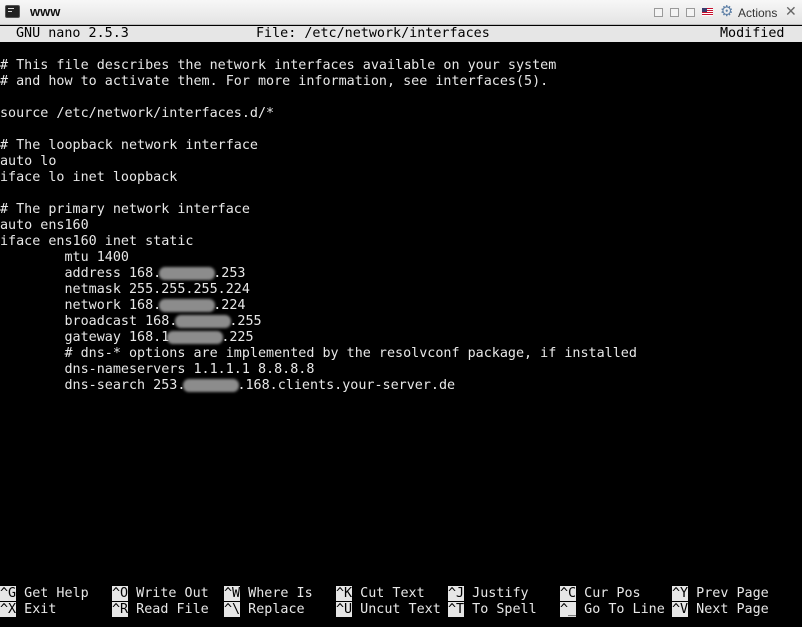 The image size is (802, 627). I want to click on shortcut-key: ^R, so click(120, 609).